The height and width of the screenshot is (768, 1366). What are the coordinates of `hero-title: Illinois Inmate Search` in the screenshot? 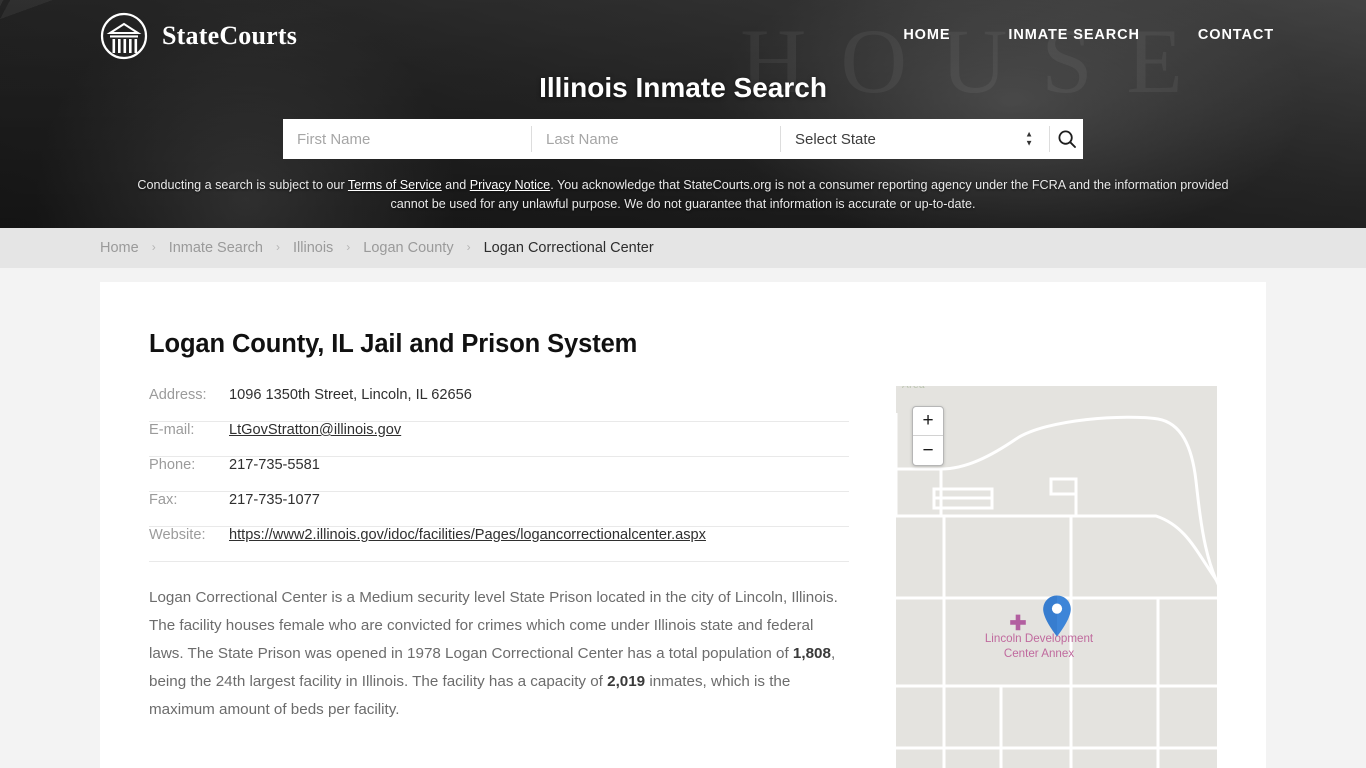 It's located at (683, 87).